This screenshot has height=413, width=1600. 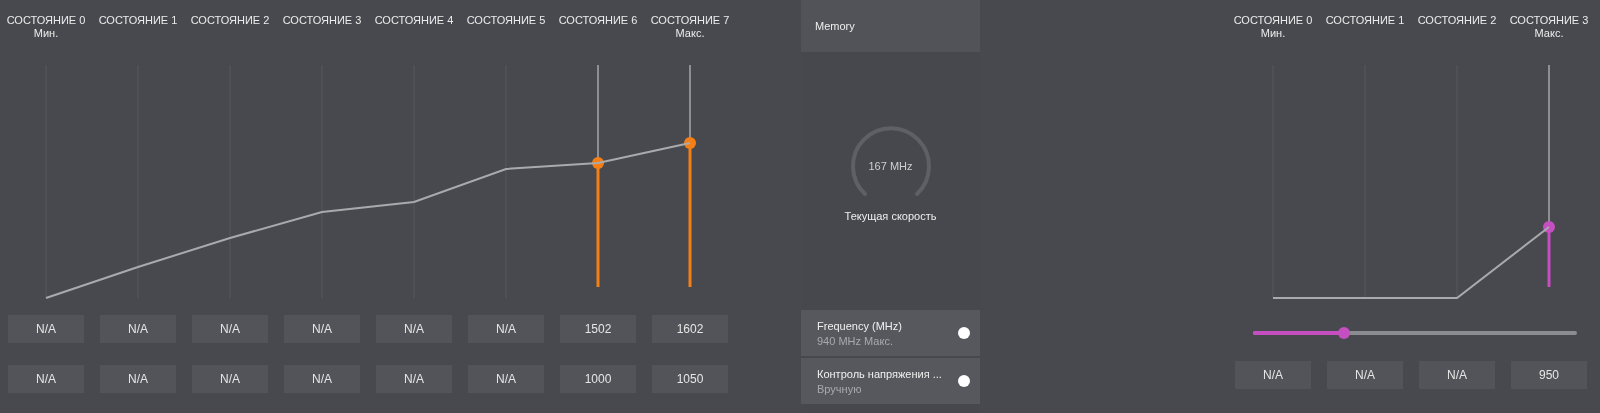 What do you see at coordinates (890, 166) in the screenshot?
I see `gauge-reading: 167 MHz` at bounding box center [890, 166].